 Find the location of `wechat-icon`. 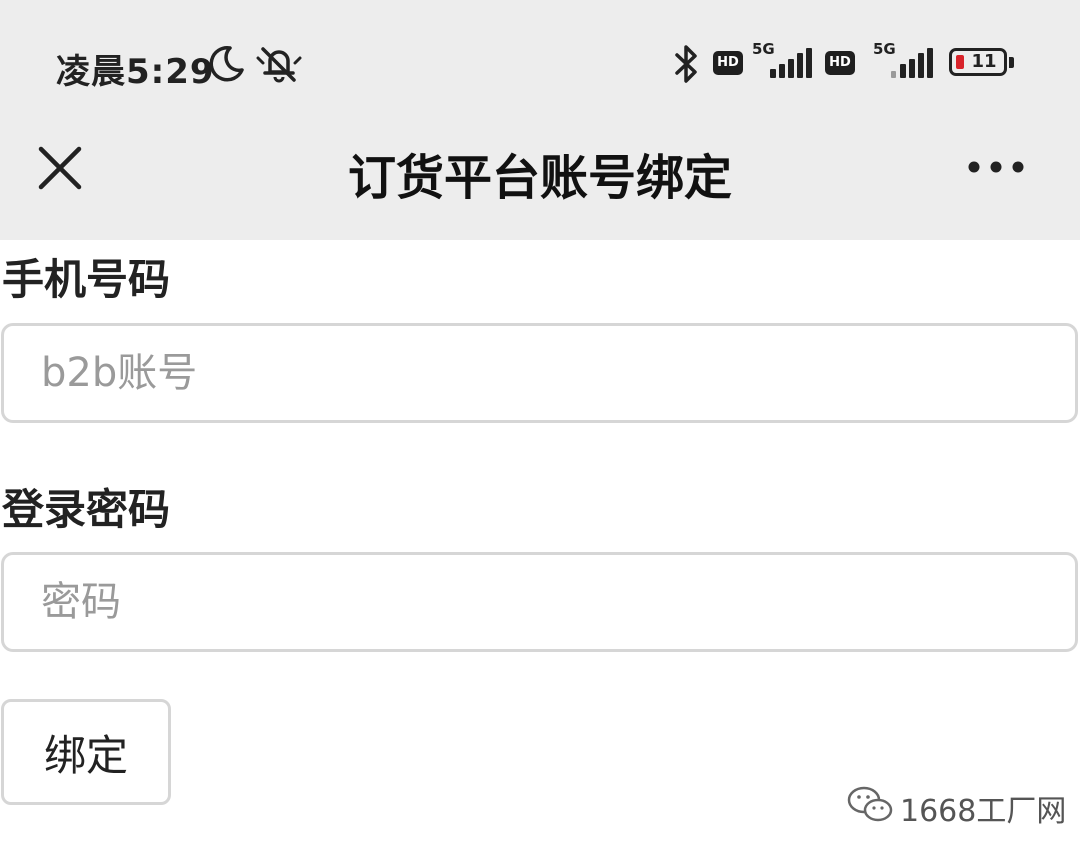

wechat-icon is located at coordinates (870, 804).